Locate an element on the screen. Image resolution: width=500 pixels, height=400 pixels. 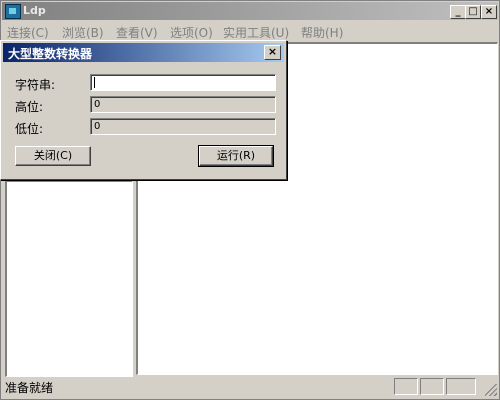
title-bar: Ldp _ □ × is located at coordinates (250, 11).